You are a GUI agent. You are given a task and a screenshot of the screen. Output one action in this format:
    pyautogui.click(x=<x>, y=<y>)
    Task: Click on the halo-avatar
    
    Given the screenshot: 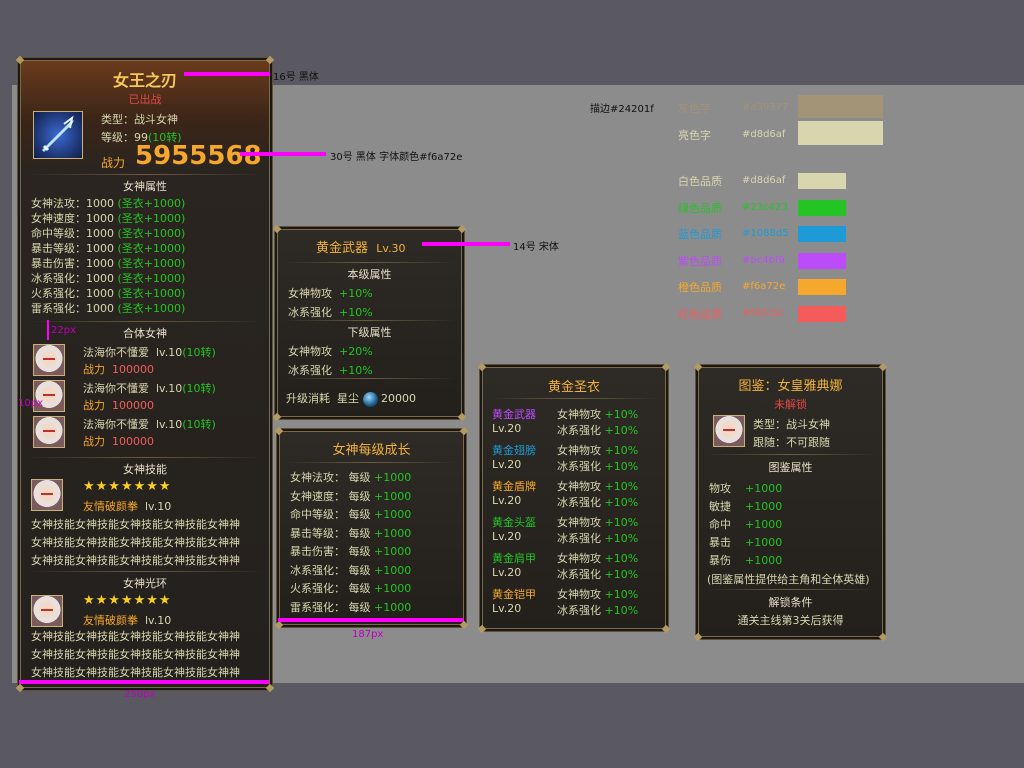 What is the action you would take?
    pyautogui.click(x=47, y=611)
    